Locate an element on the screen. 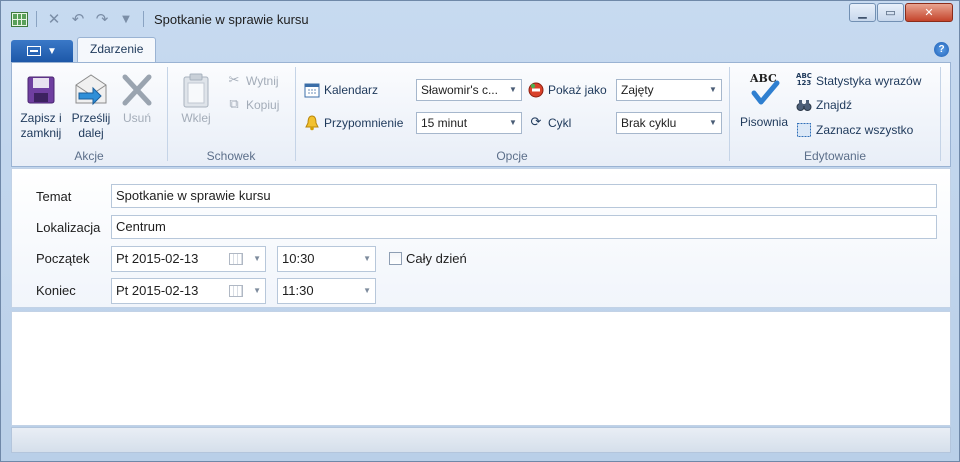 This screenshot has height=462, width=960. start-time-select: 10:30 ▼ is located at coordinates (326, 259).